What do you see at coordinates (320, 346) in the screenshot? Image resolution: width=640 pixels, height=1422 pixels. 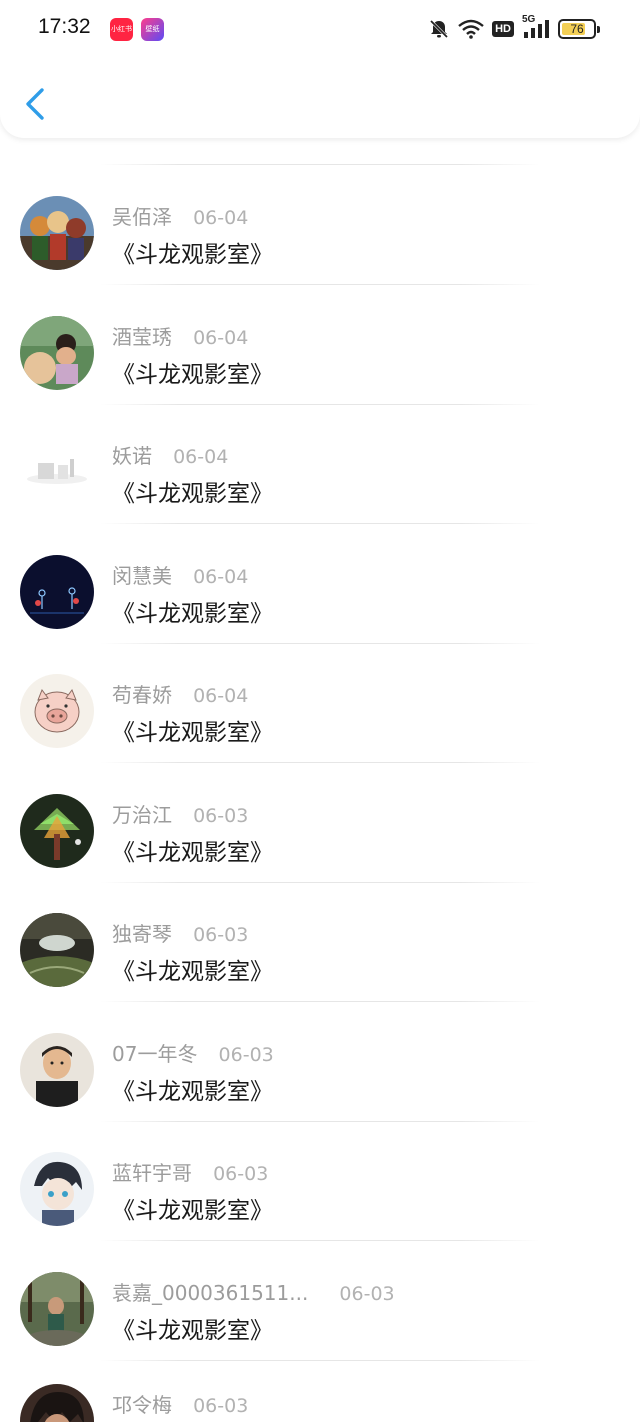 I see `list-item: 酒莹琇 06-04 《斗龙观影室》` at bounding box center [320, 346].